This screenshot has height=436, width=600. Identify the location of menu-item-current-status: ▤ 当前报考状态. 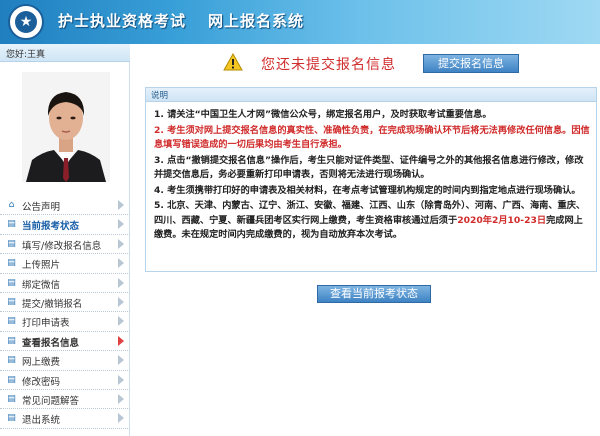
(65, 225).